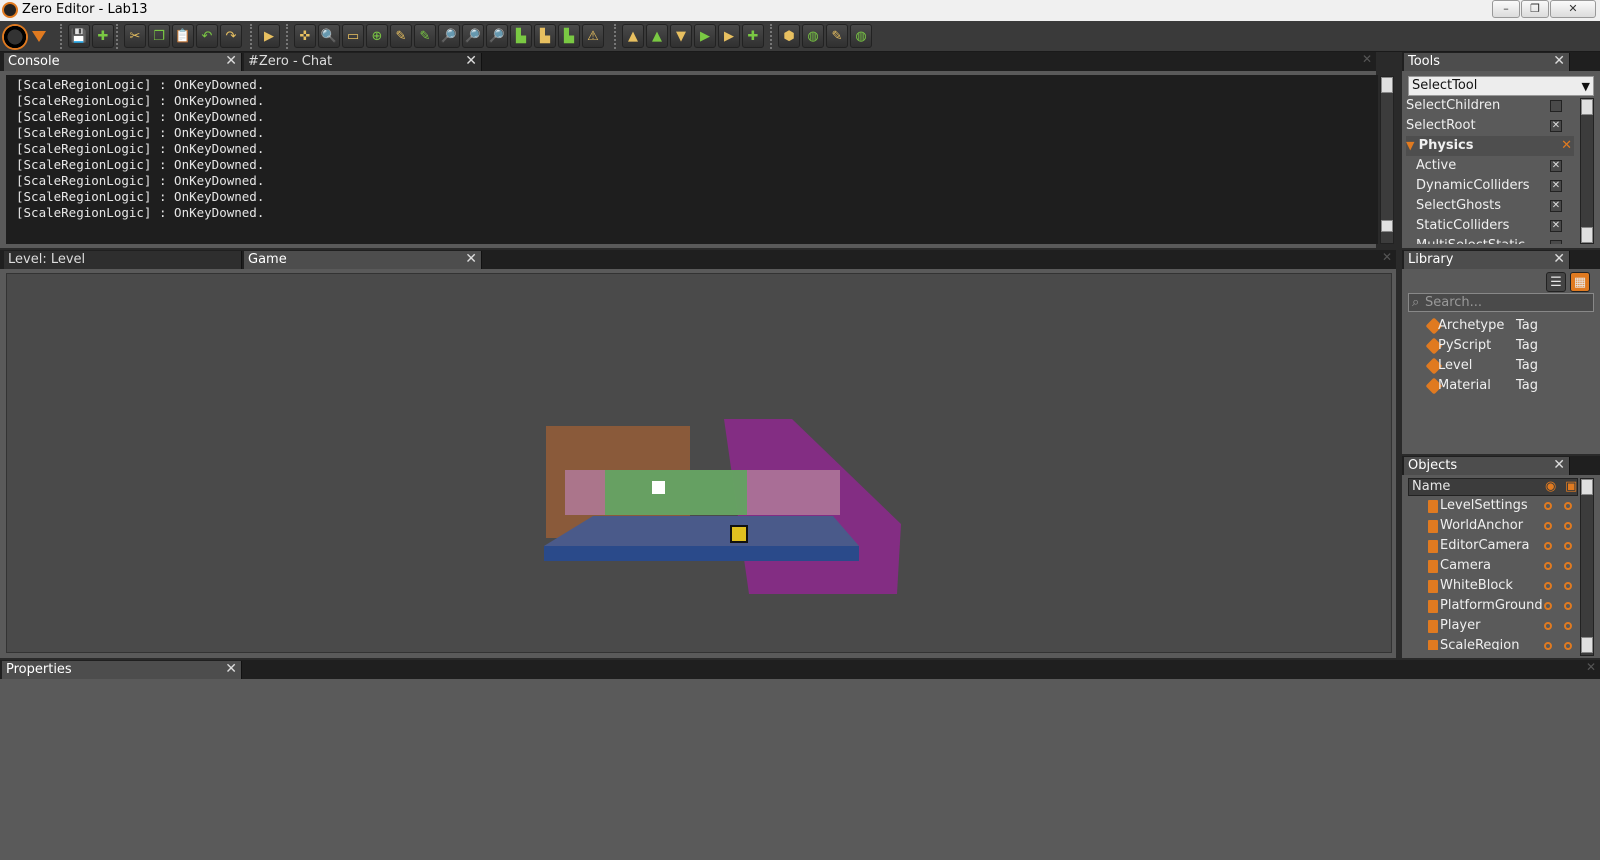 The height and width of the screenshot is (860, 1600). I want to click on toolbar-button-icon: 🔍, so click(329, 36).